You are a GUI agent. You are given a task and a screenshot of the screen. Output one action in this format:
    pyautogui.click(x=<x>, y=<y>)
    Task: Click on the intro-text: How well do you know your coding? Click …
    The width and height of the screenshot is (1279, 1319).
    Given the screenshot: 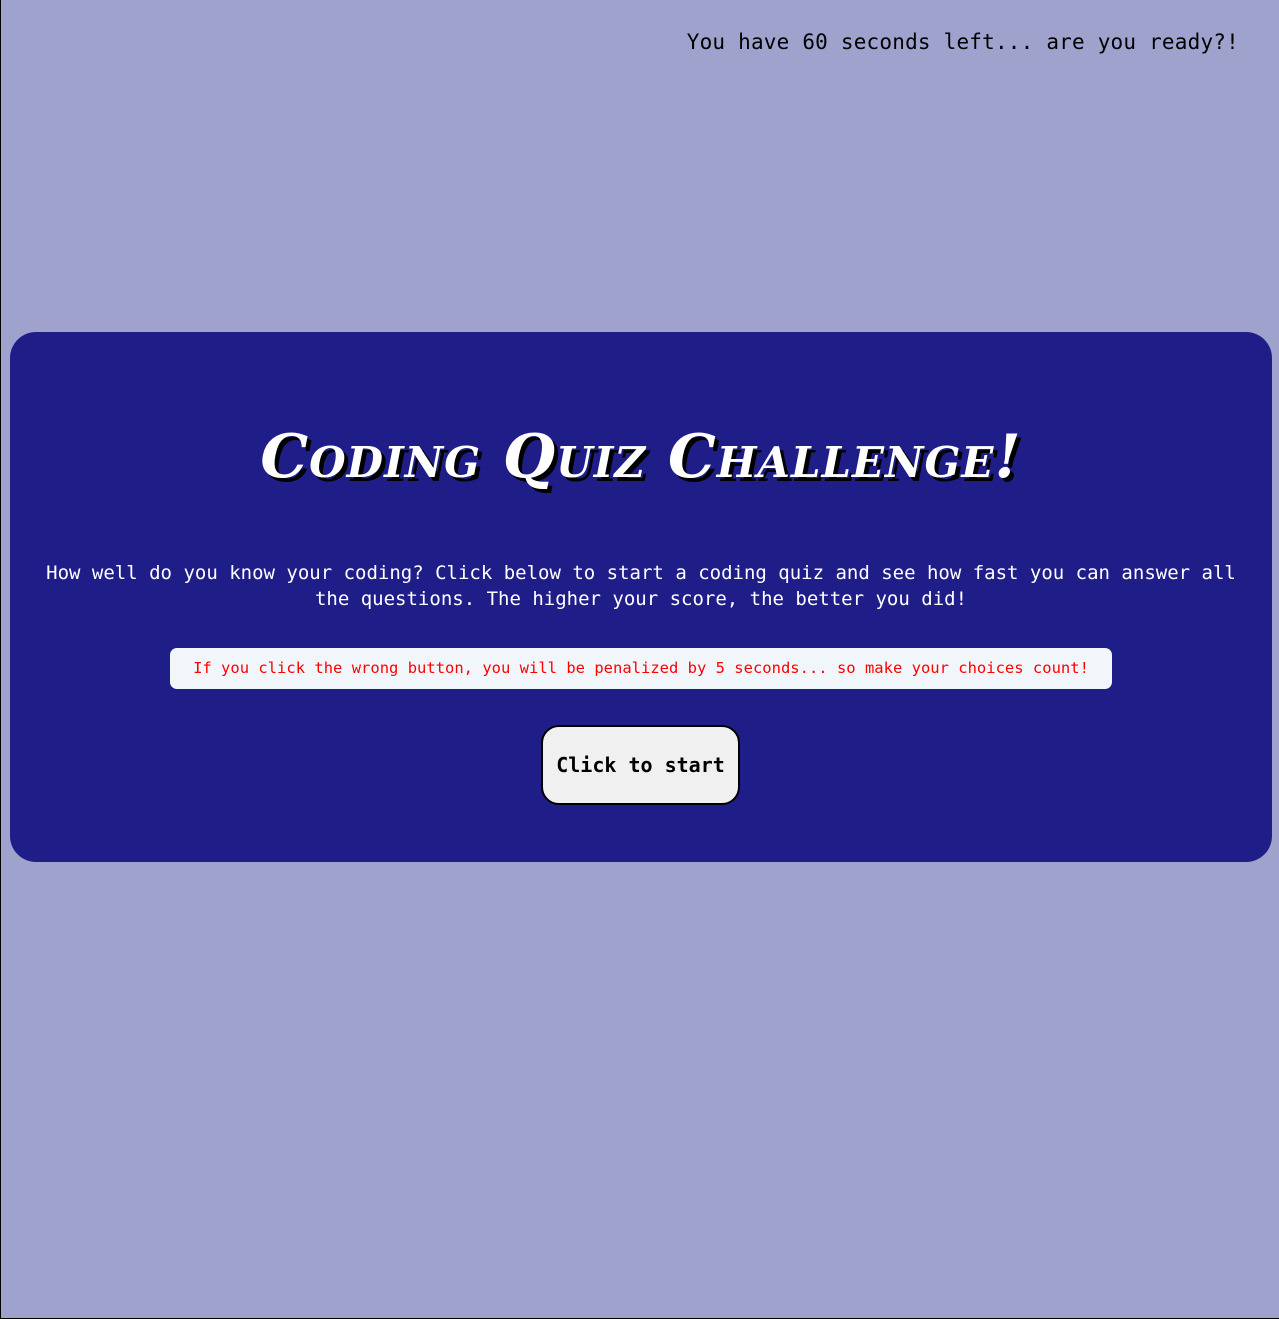 What is the action you would take?
    pyautogui.click(x=641, y=586)
    